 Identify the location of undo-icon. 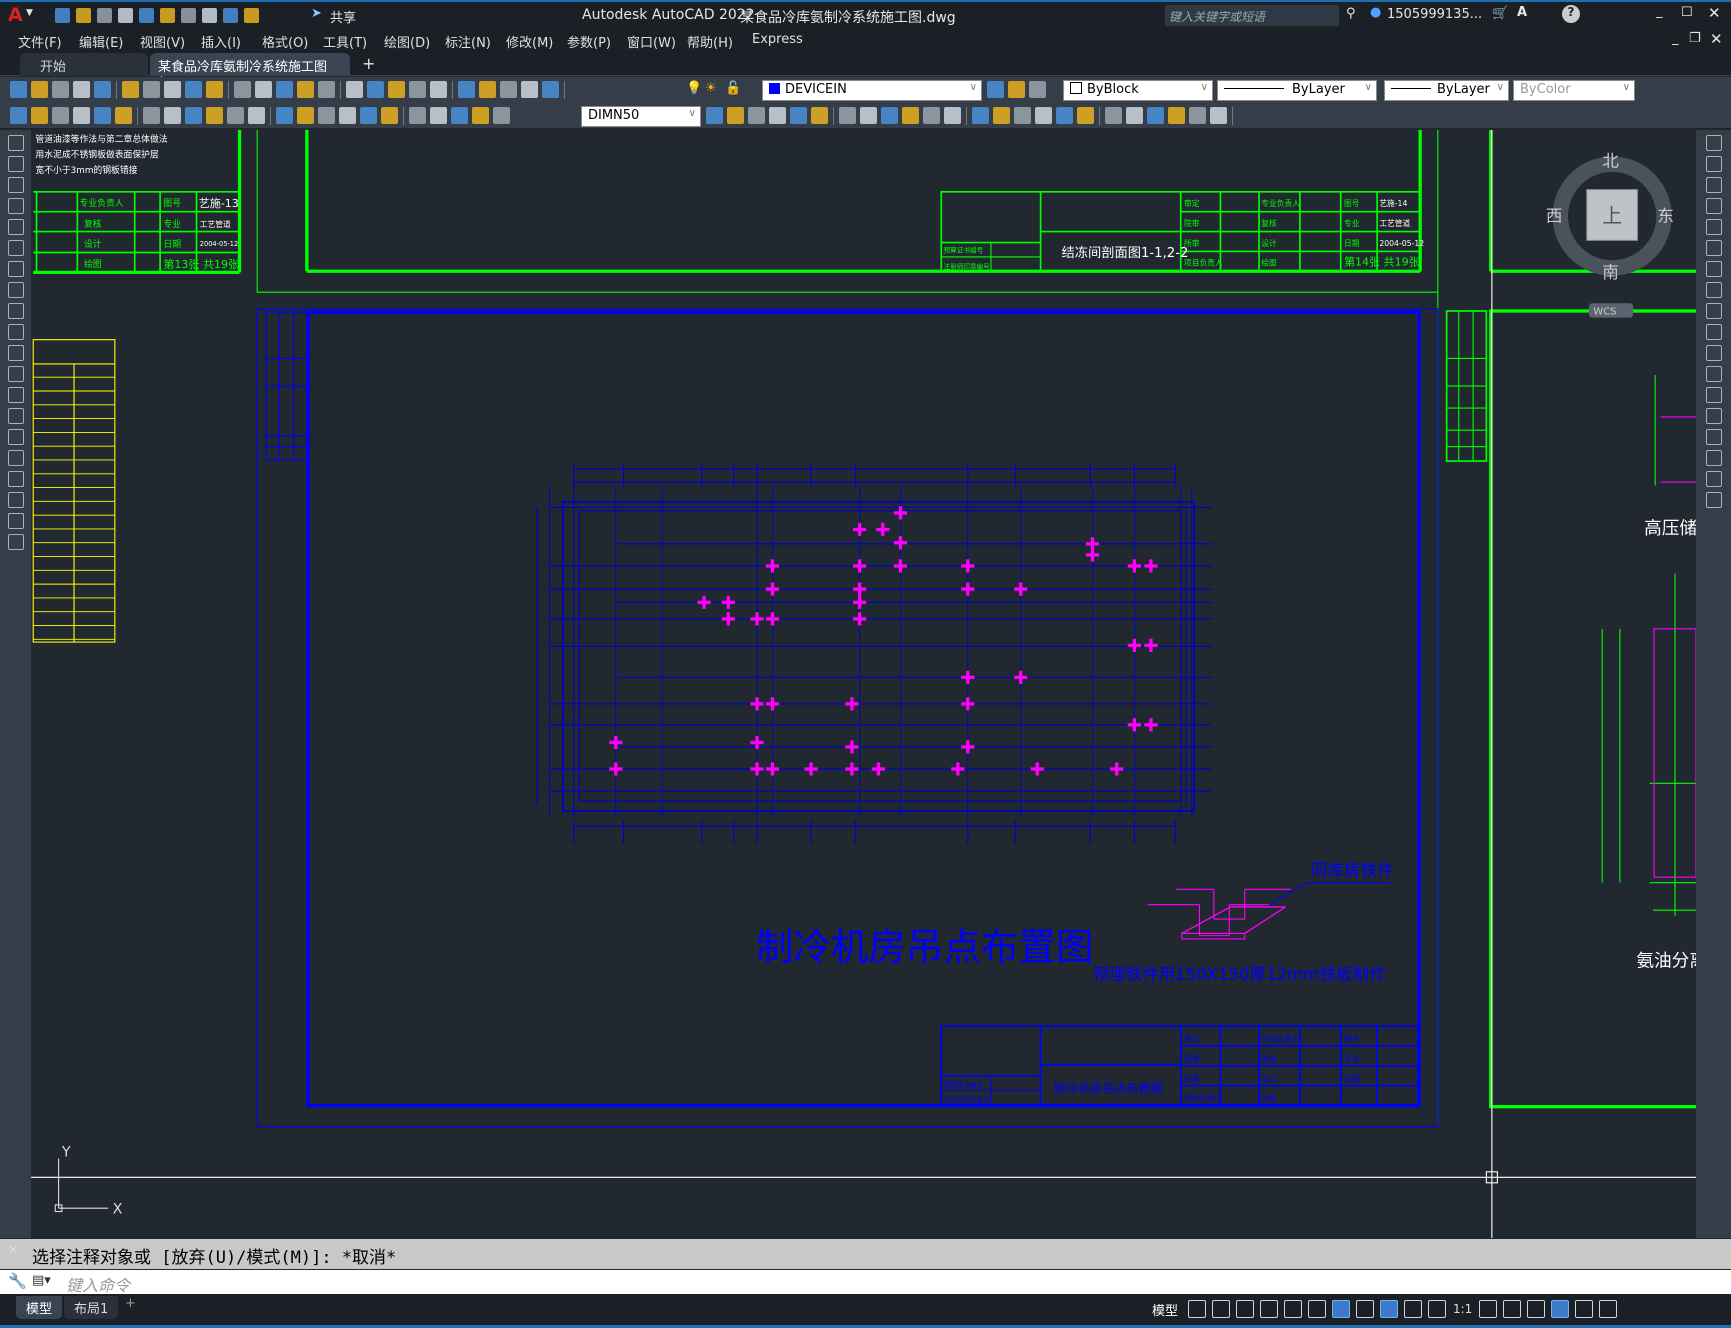
(209, 15).